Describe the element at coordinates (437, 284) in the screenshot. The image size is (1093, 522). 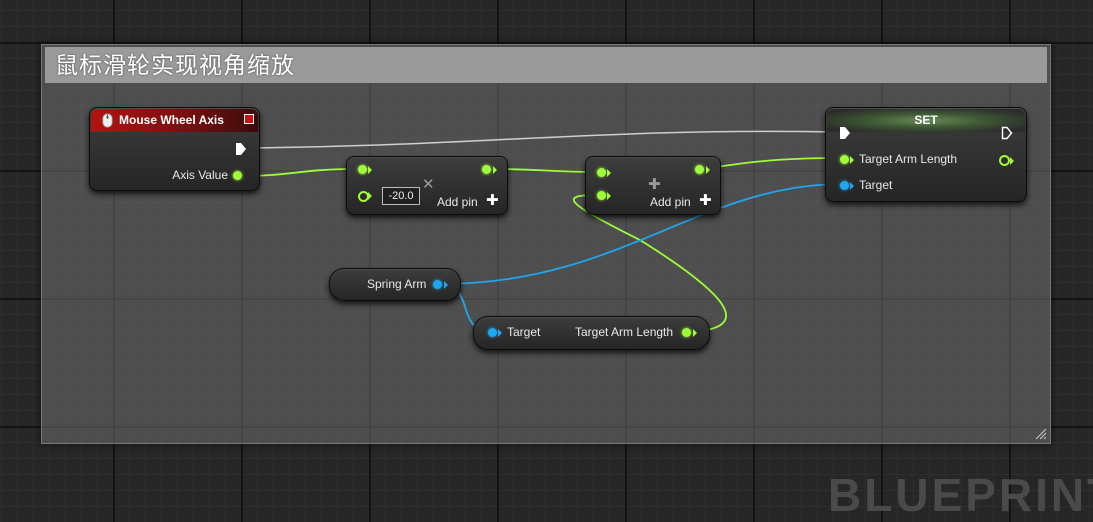
I see `spring-arm-output-pin` at that location.